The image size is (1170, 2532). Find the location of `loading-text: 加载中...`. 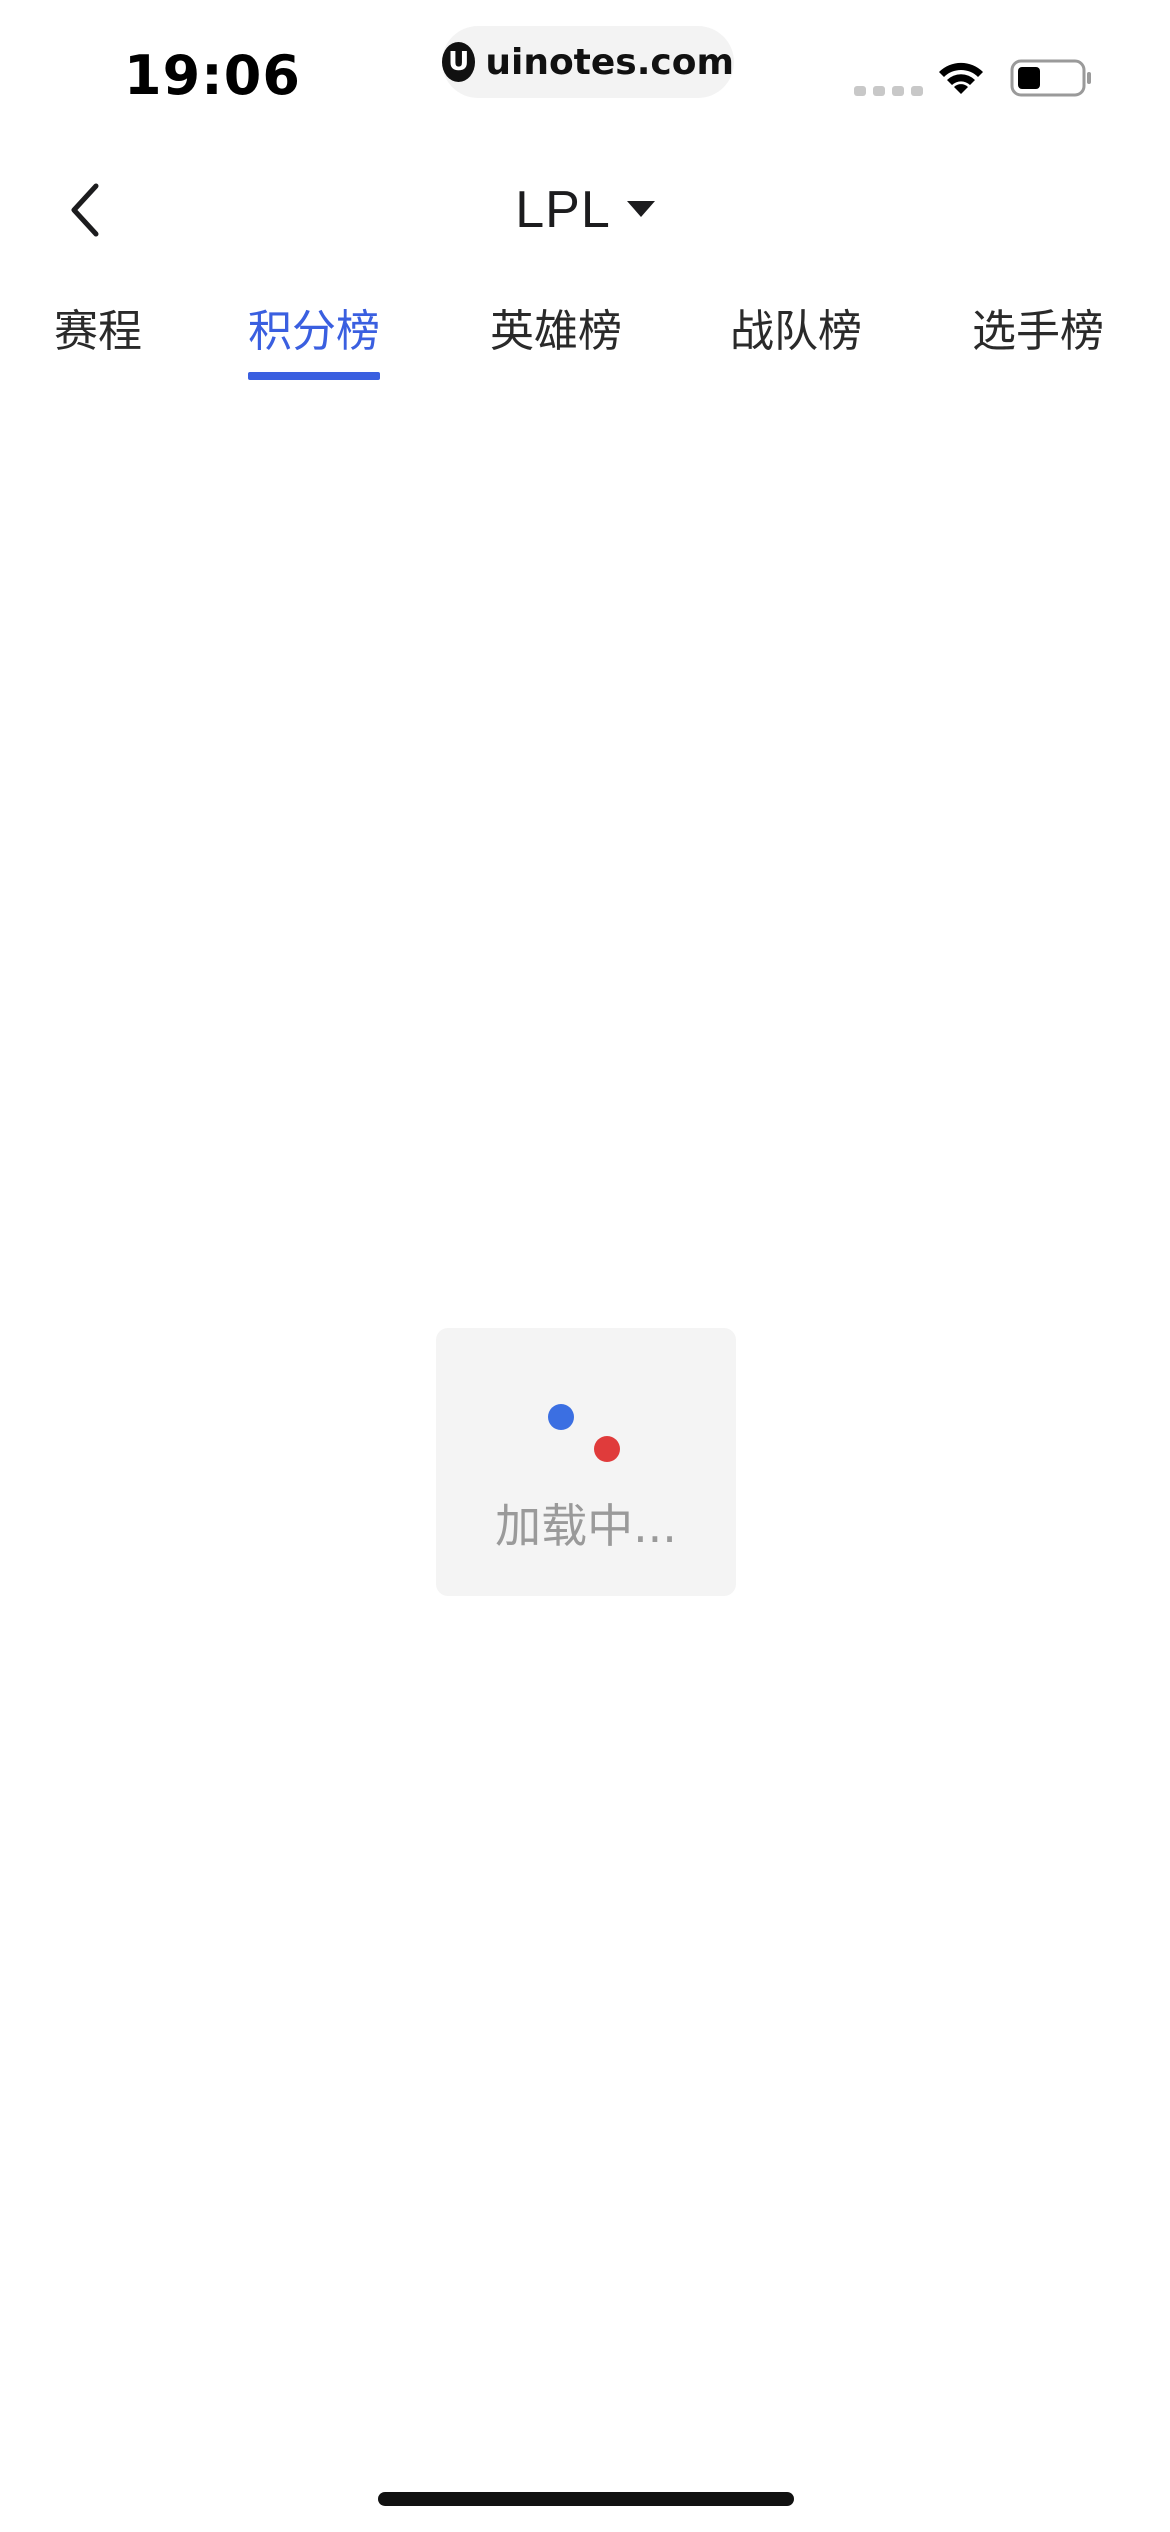

loading-text: 加载中... is located at coordinates (586, 1526).